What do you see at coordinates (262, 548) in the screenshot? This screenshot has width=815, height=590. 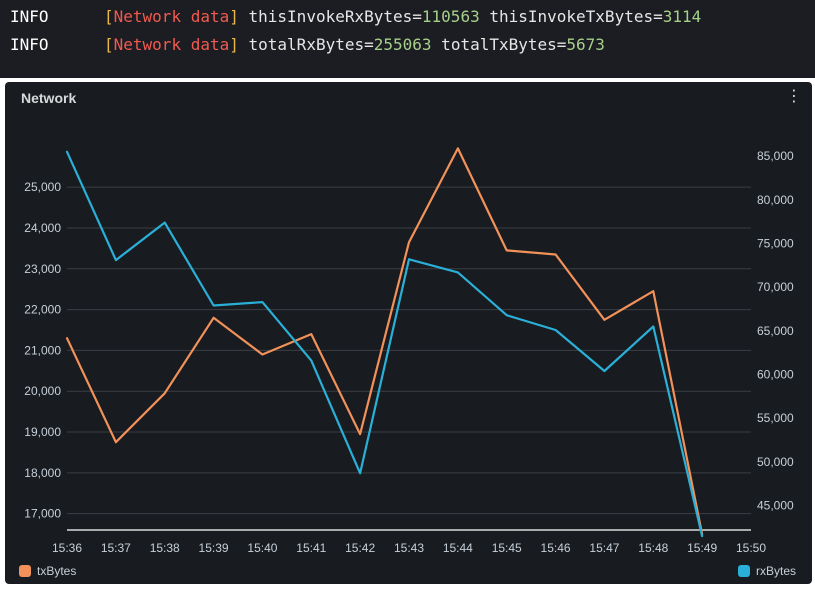 I see `x-tick-label: 15:40` at bounding box center [262, 548].